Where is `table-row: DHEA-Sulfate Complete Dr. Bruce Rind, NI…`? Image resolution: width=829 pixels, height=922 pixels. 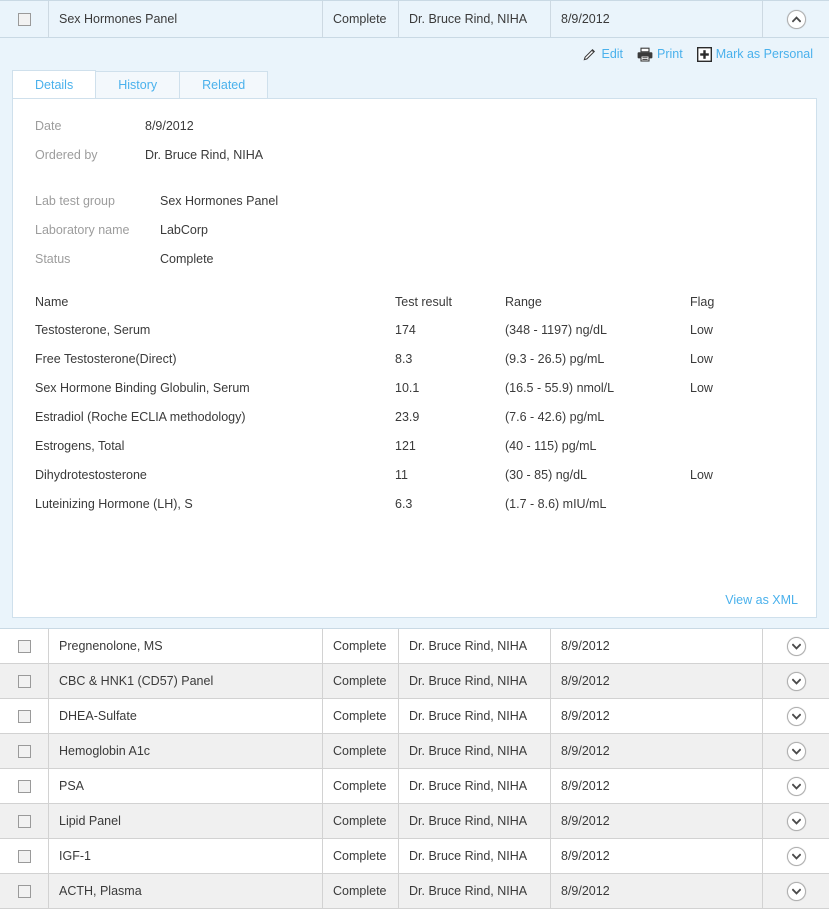 table-row: DHEA-Sulfate Complete Dr. Bruce Rind, NI… is located at coordinates (414, 716).